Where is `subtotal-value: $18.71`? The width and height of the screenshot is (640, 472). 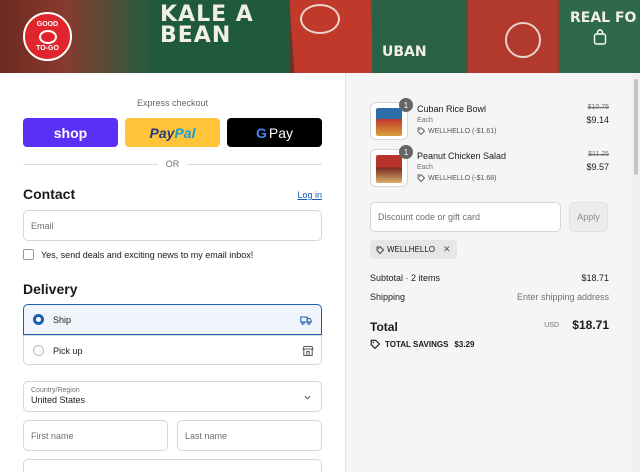 subtotal-value: $18.71 is located at coordinates (595, 278).